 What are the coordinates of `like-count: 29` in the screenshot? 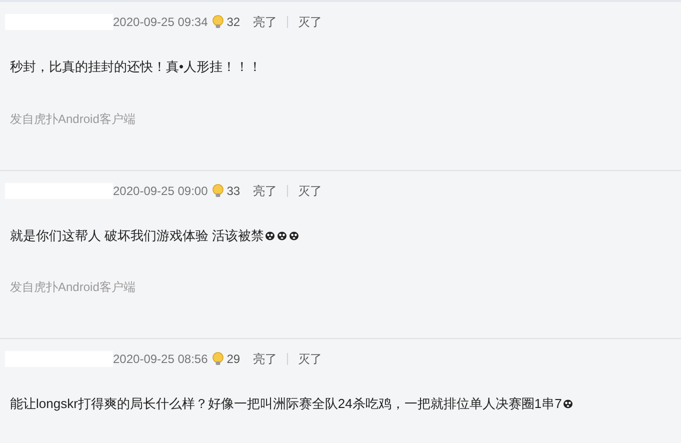 It's located at (233, 359).